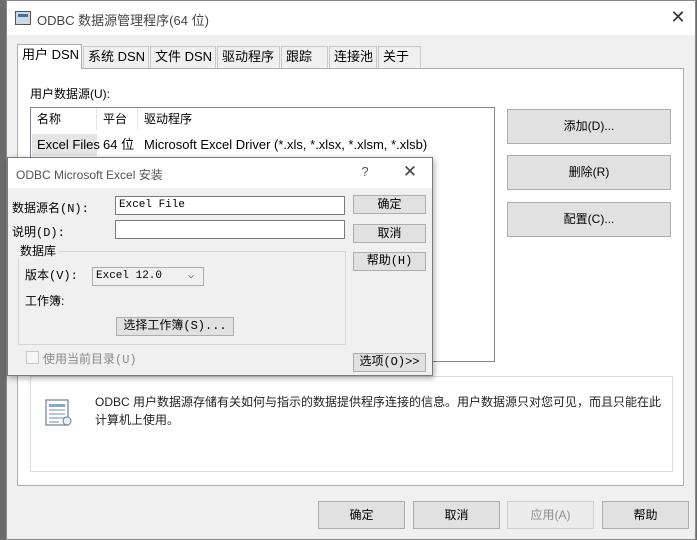  What do you see at coordinates (117, 119) in the screenshot?
I see `column-header-platform: 平台` at bounding box center [117, 119].